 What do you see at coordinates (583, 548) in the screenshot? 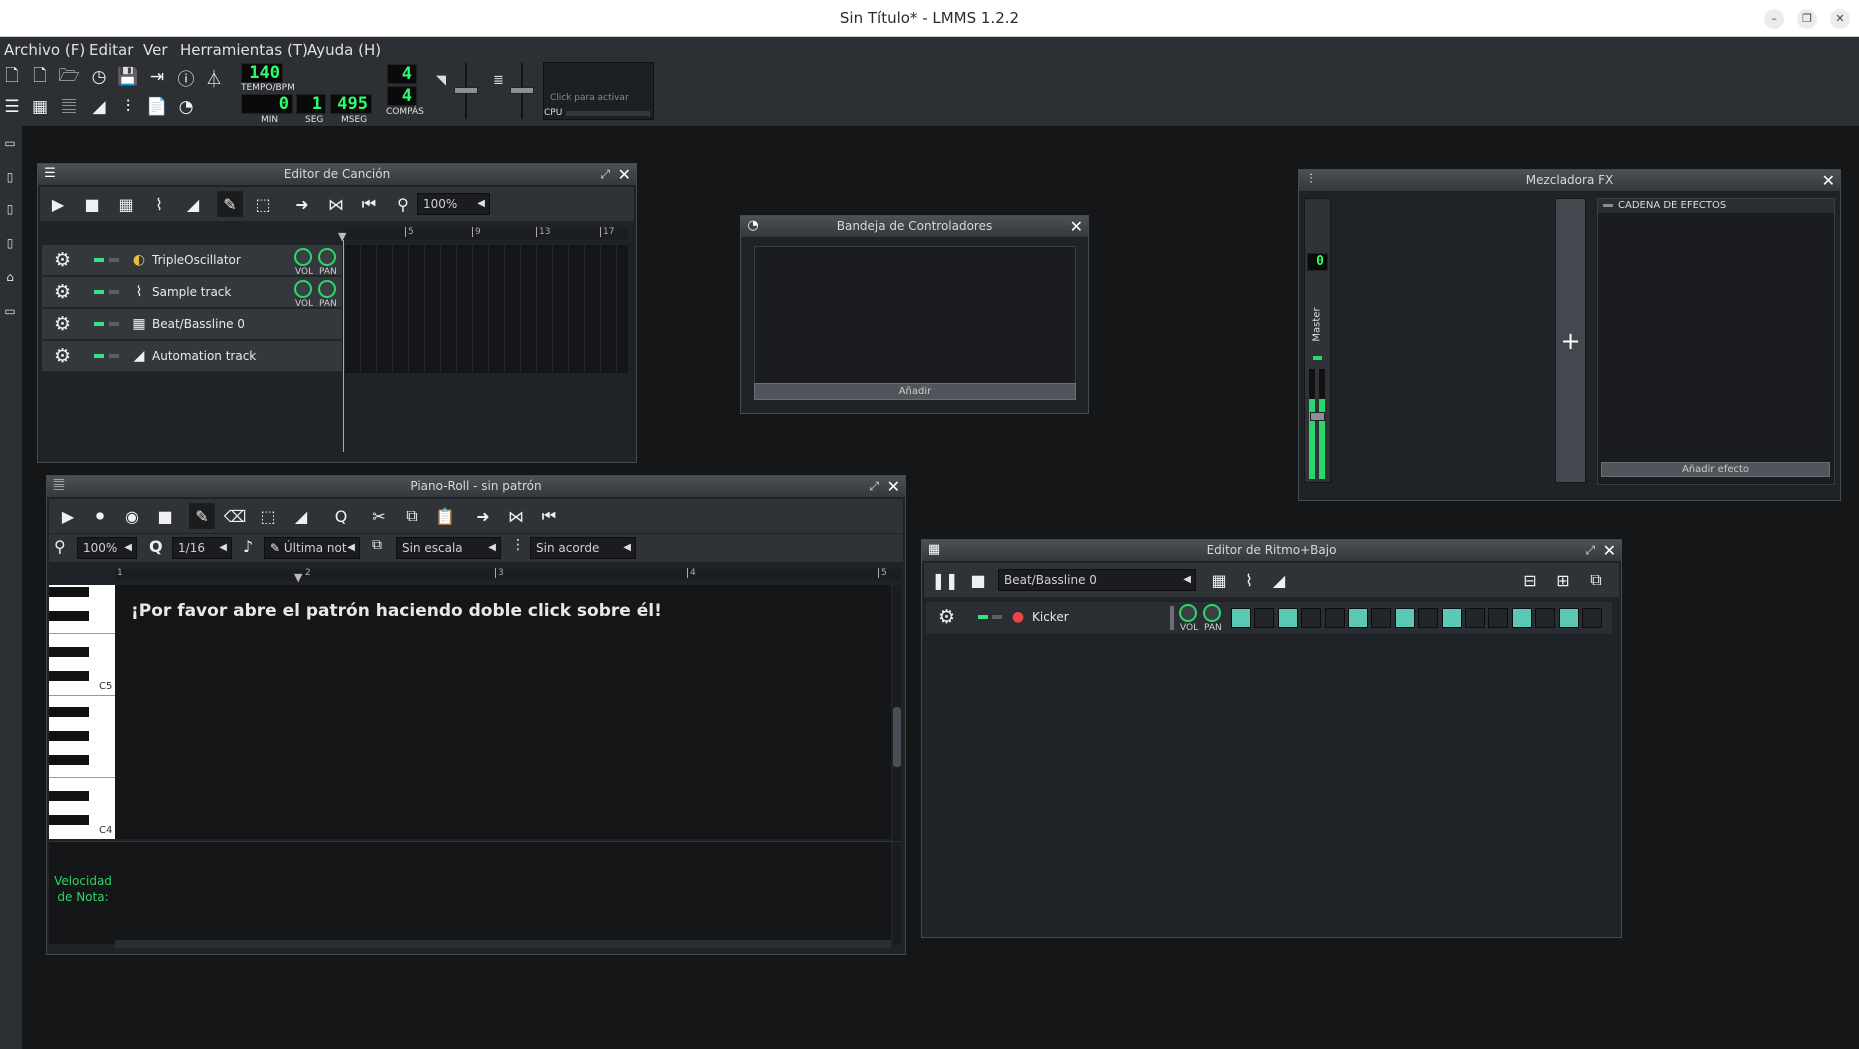
I see `chord-select: Sin acorde ◀` at bounding box center [583, 548].